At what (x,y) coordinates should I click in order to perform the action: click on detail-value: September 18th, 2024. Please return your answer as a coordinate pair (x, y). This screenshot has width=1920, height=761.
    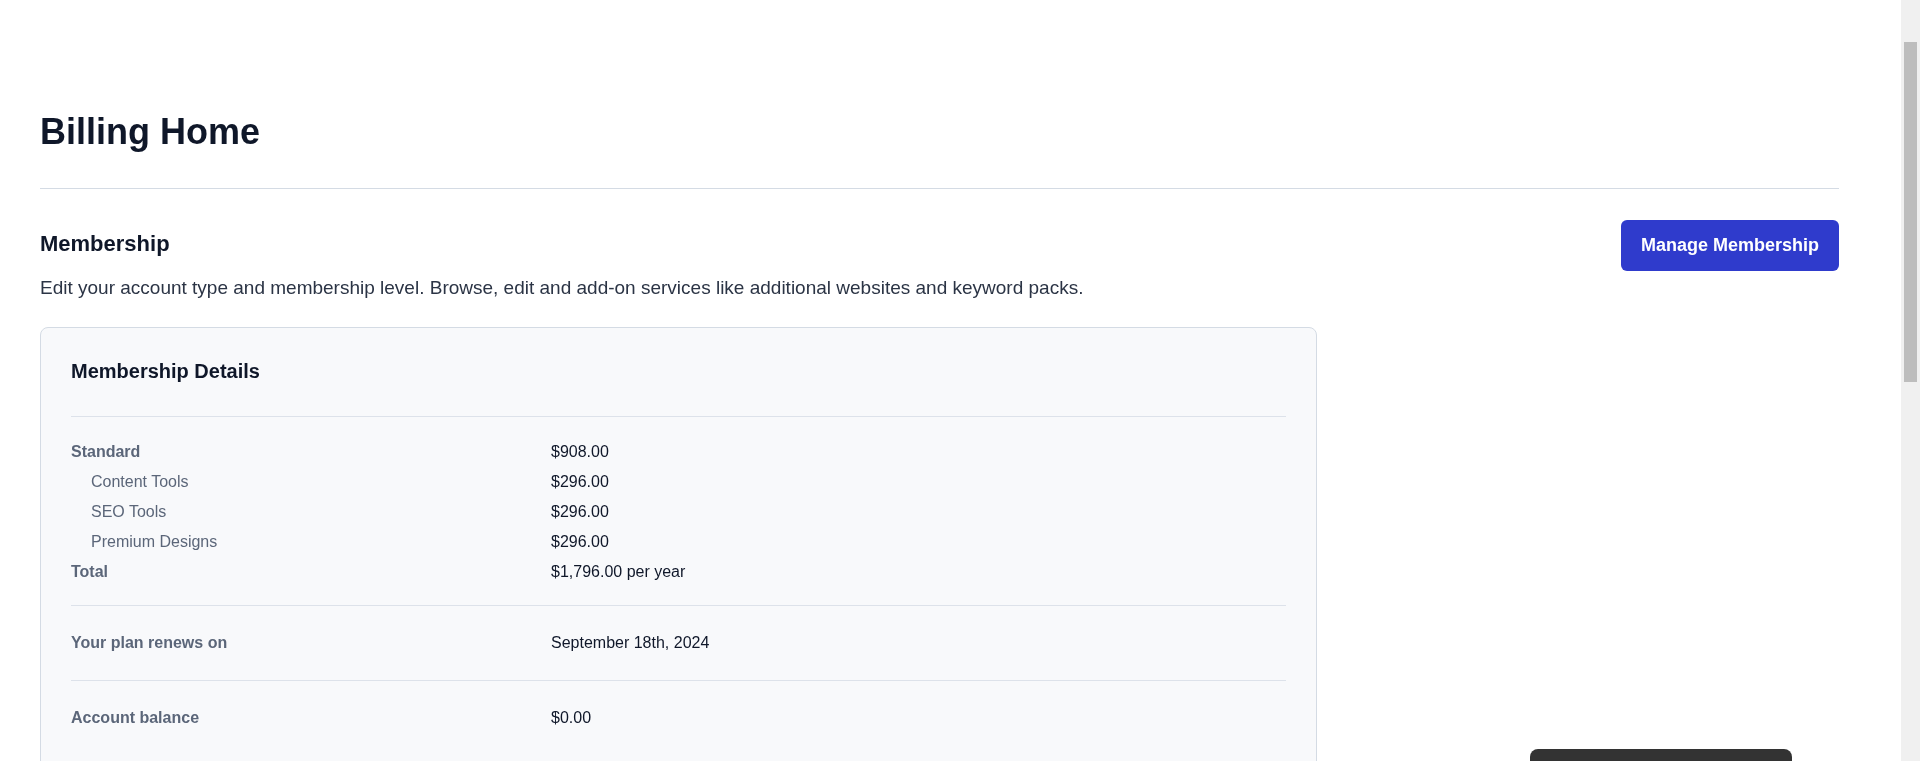
    Looking at the image, I should click on (630, 642).